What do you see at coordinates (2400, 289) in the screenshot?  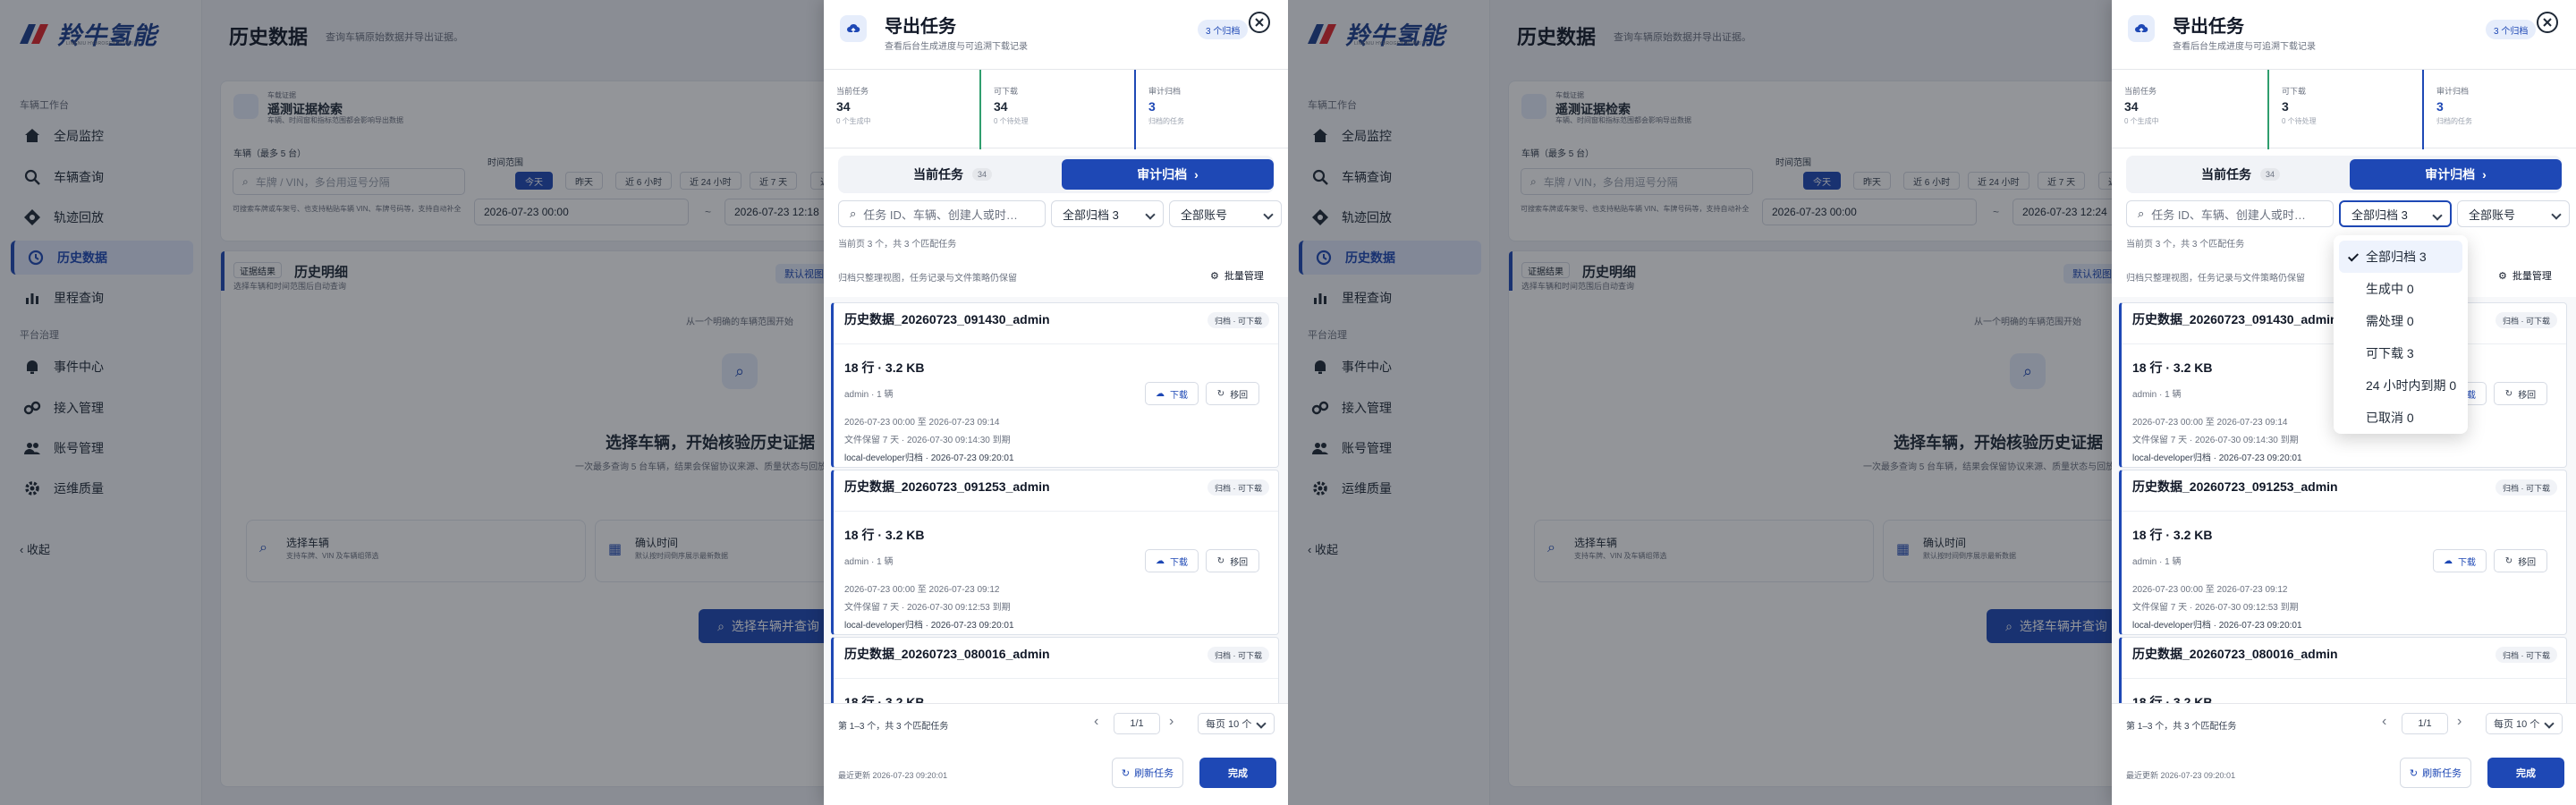 I see `dropdown-option-generating: 生成中 0` at bounding box center [2400, 289].